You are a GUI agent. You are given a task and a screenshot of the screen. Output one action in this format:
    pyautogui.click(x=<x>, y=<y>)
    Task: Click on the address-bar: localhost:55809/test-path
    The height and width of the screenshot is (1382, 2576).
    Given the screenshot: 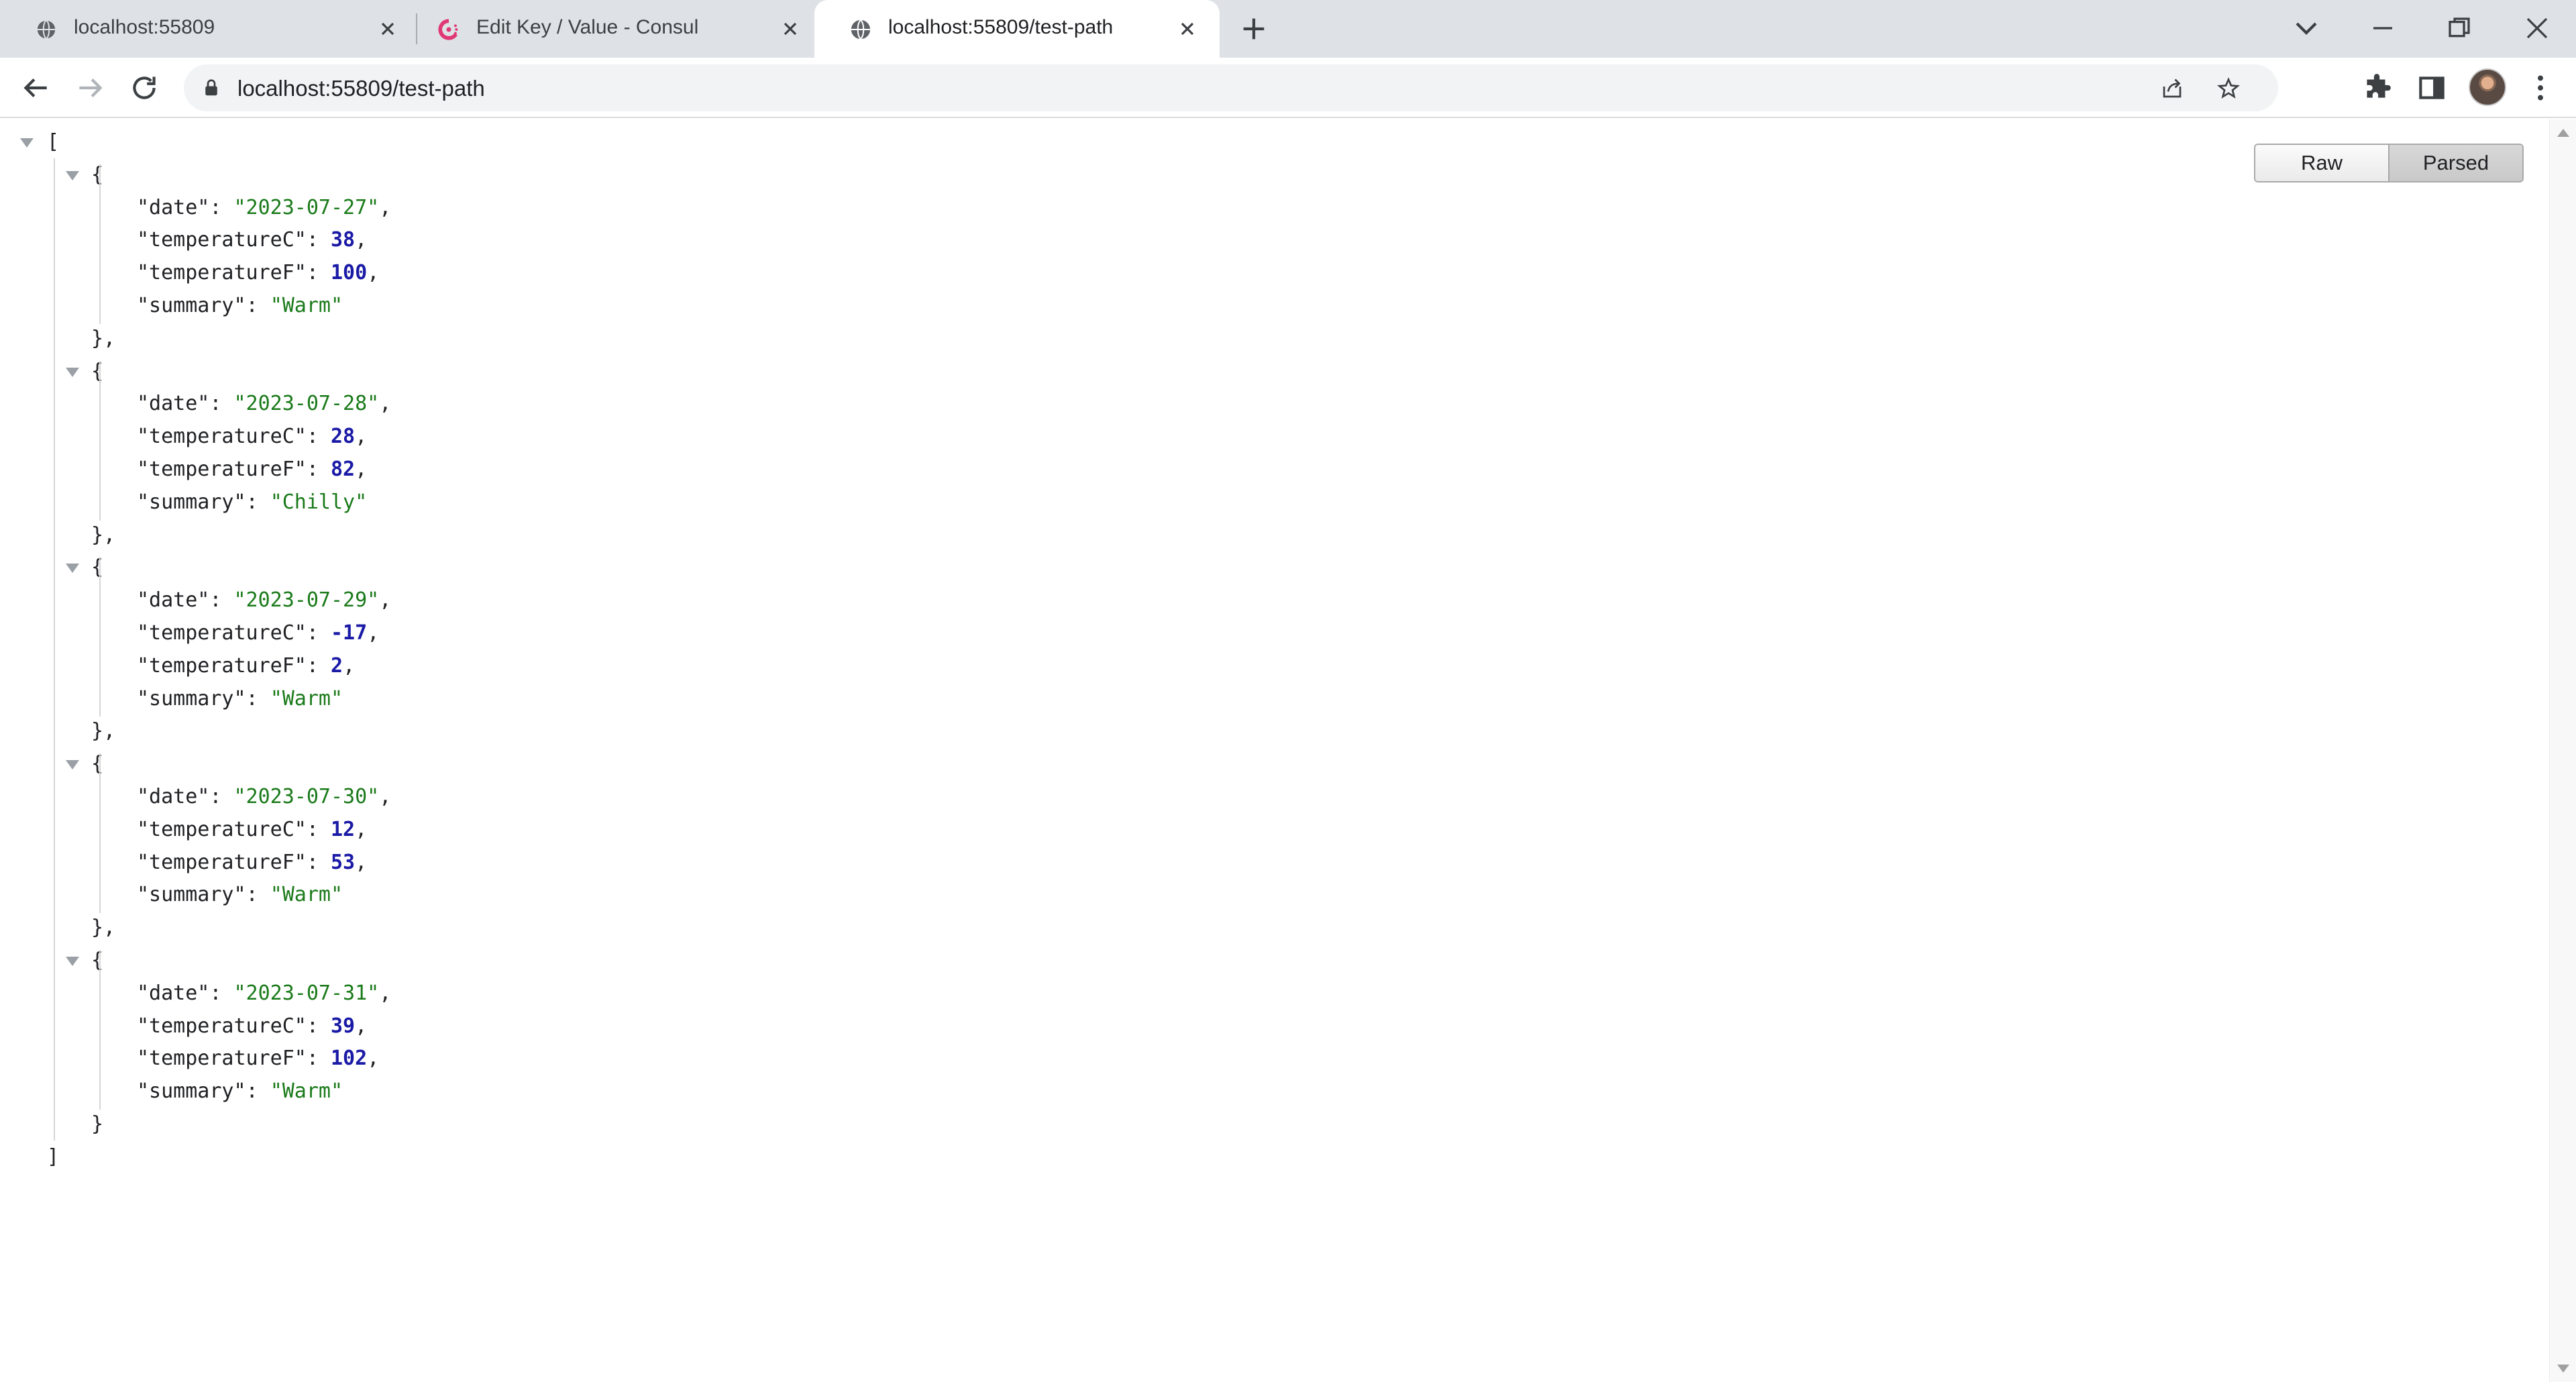 What is the action you would take?
    pyautogui.click(x=1231, y=87)
    